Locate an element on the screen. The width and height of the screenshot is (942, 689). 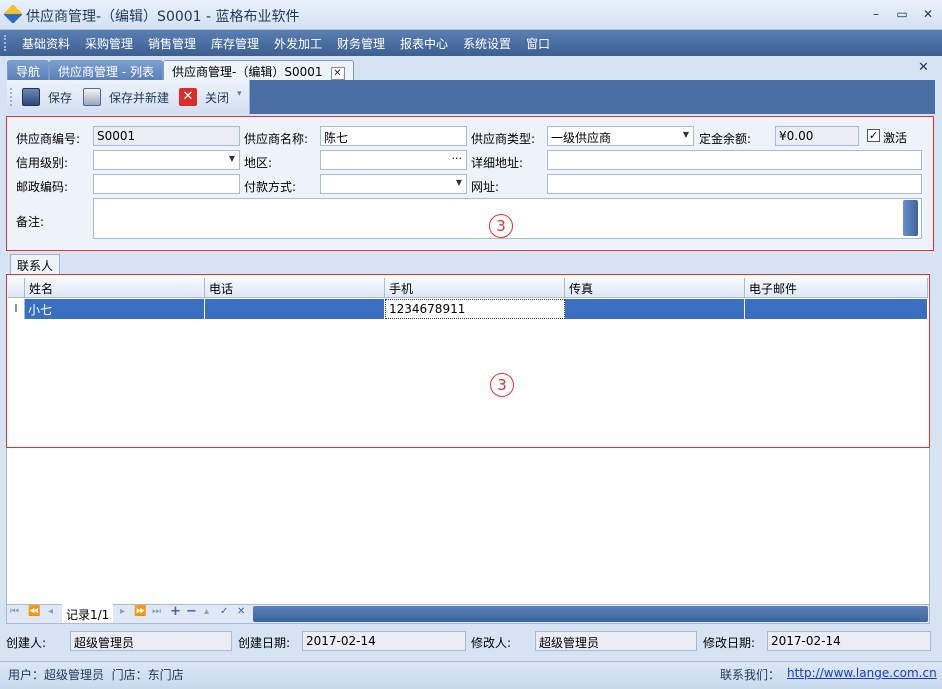
active-label: 激活 is located at coordinates (895, 138).